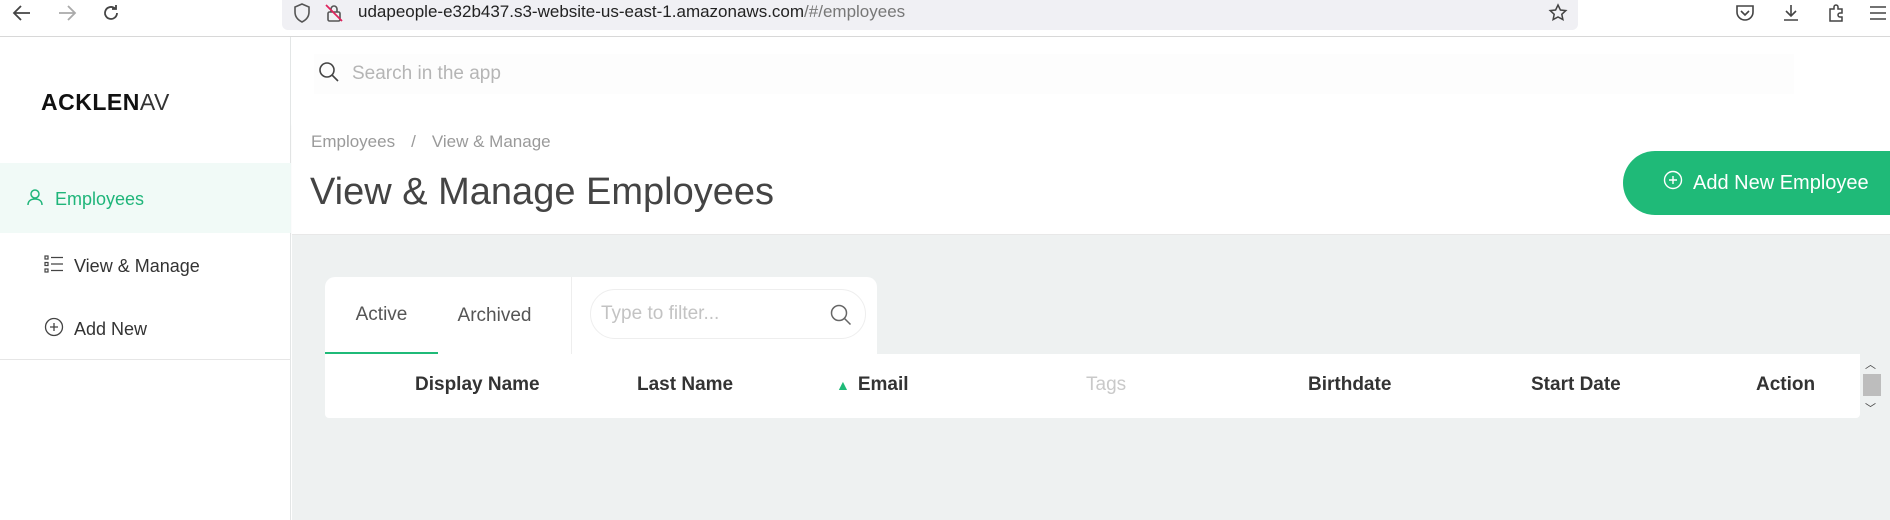 This screenshot has width=1890, height=520. I want to click on sidebar: ACKLENAV Employees View & Manage Add New, so click(145, 278).